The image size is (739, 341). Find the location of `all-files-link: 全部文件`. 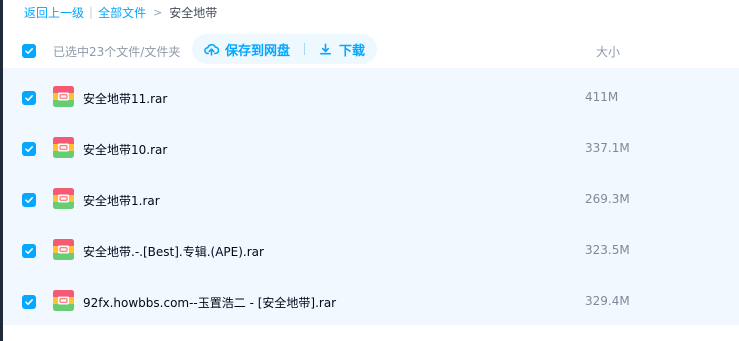

all-files-link: 全部文件 is located at coordinates (122, 12).